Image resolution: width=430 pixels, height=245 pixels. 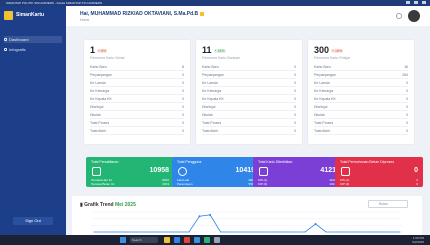 I want to click on status-badge, so click(x=202, y=13).